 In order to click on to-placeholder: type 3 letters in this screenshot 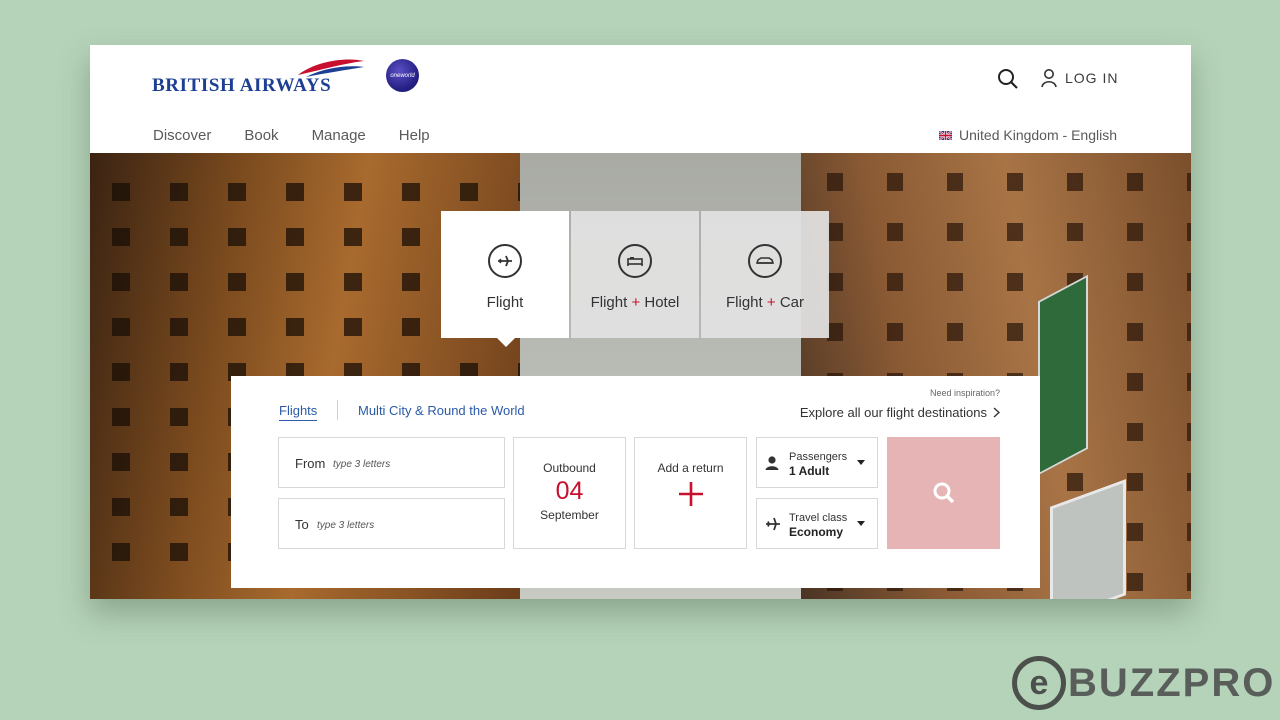, I will do `click(346, 525)`.